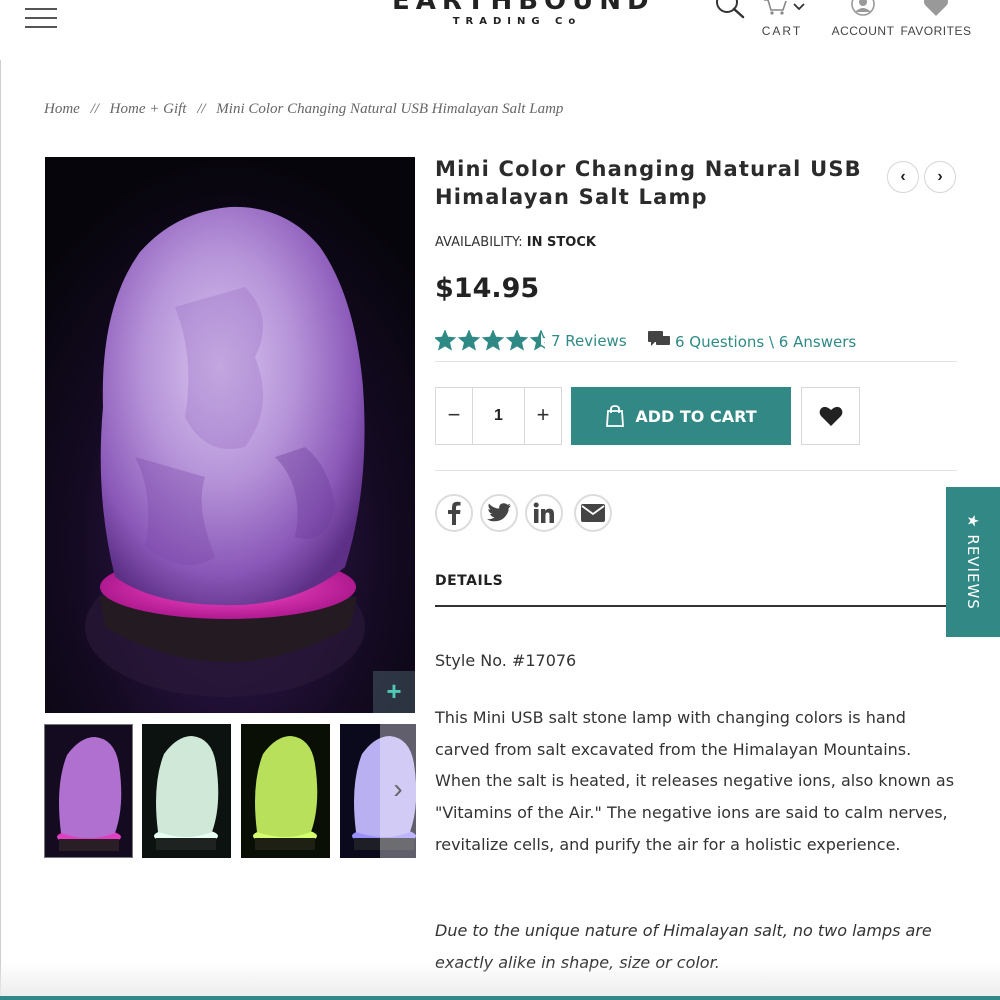  Describe the element at coordinates (782, 21) in the screenshot. I see `cart-button: CART` at that location.